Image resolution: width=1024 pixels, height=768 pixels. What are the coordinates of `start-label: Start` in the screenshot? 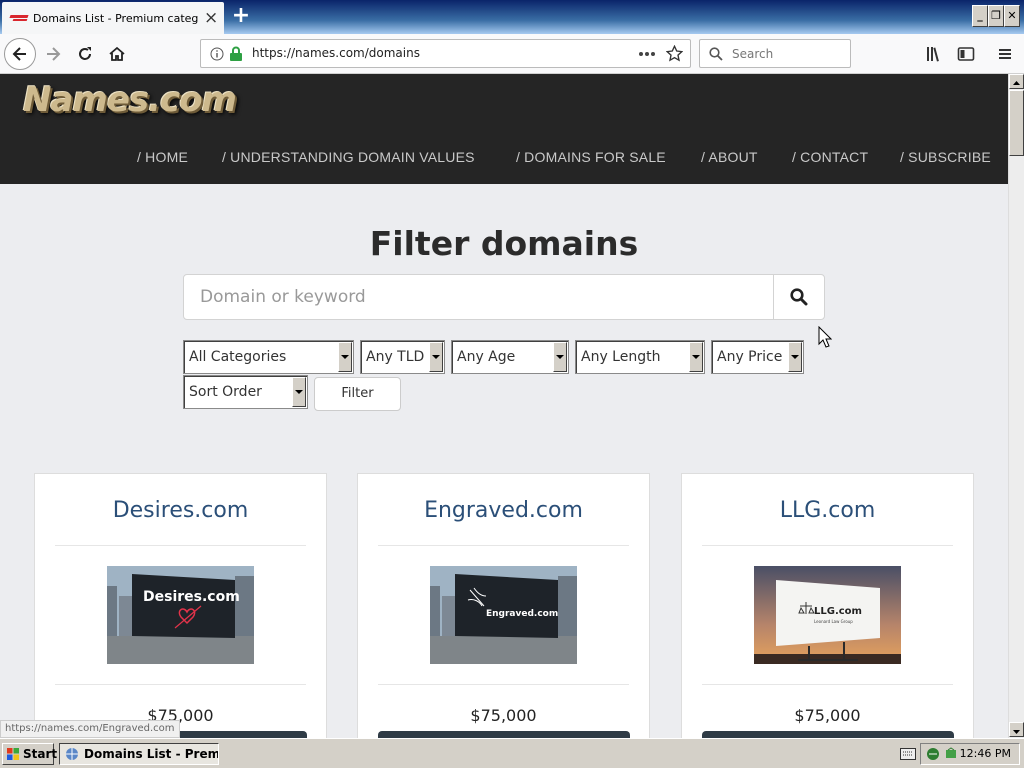 It's located at (40, 754).